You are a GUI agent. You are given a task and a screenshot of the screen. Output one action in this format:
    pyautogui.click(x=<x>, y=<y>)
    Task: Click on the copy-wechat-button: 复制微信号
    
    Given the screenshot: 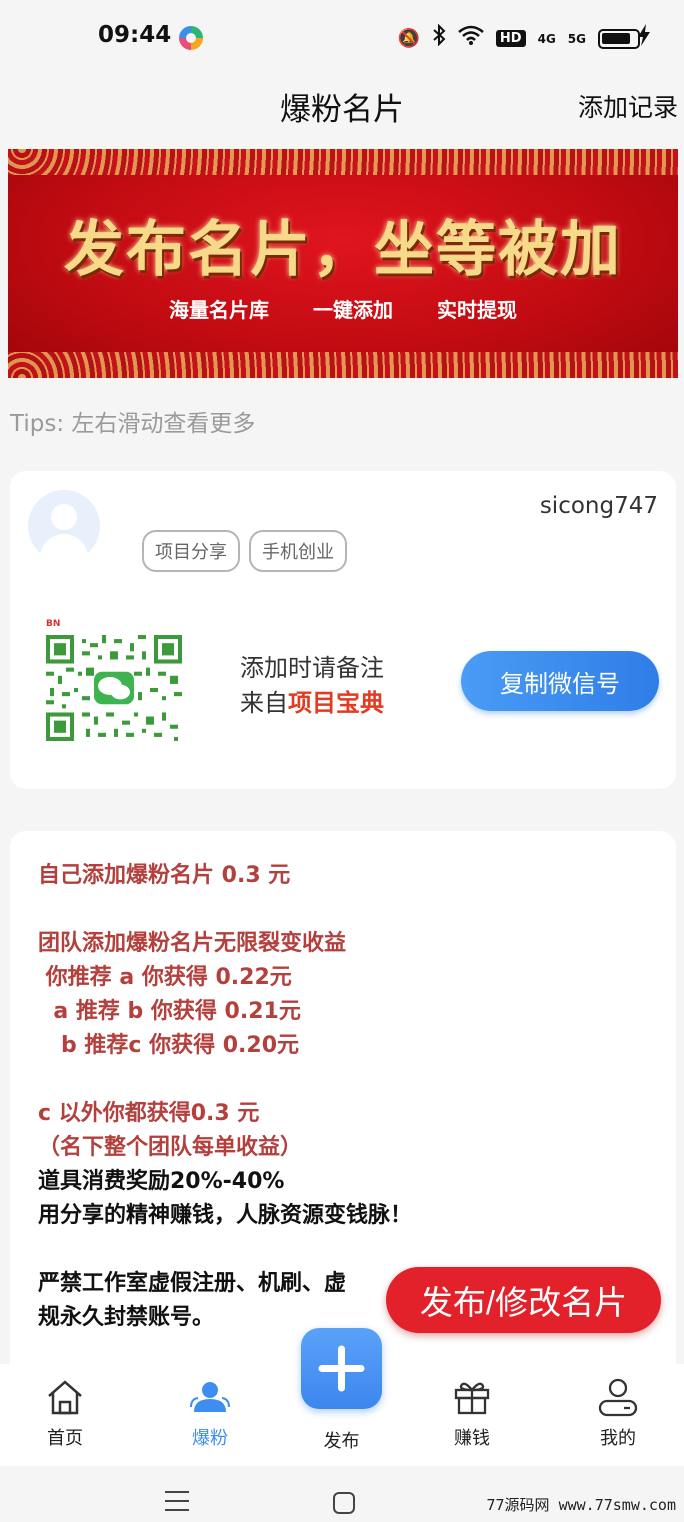 What is the action you would take?
    pyautogui.click(x=560, y=681)
    